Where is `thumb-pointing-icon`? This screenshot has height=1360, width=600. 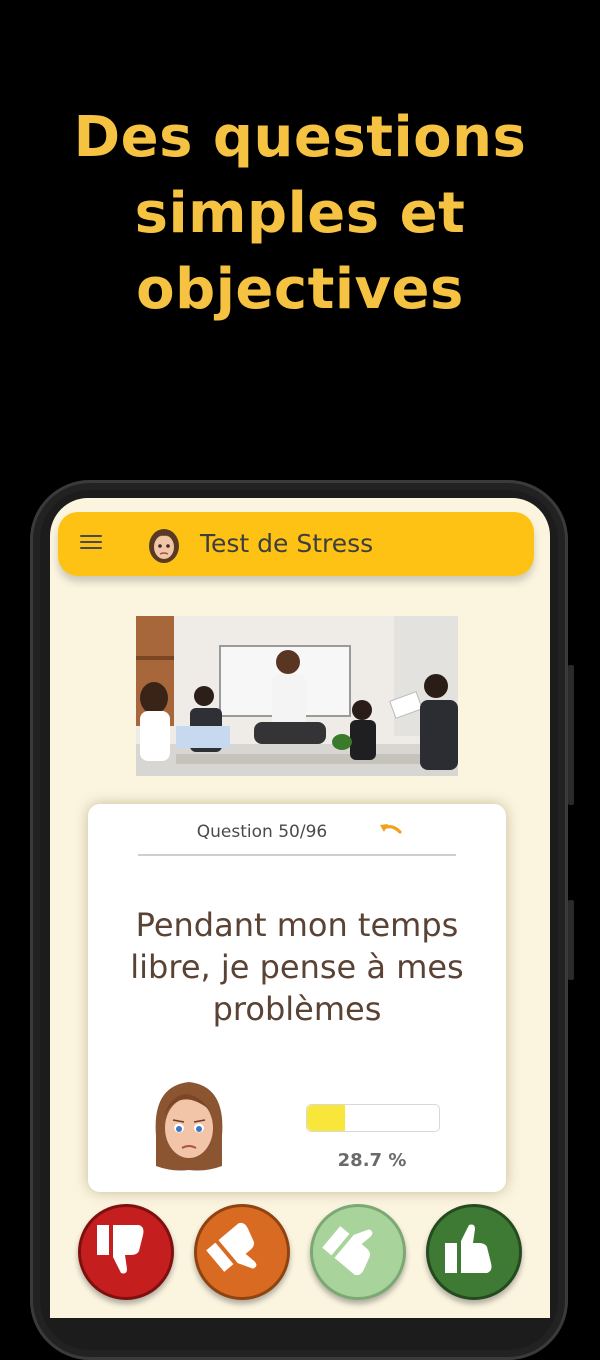
thumb-pointing-icon is located at coordinates (347, 1251).